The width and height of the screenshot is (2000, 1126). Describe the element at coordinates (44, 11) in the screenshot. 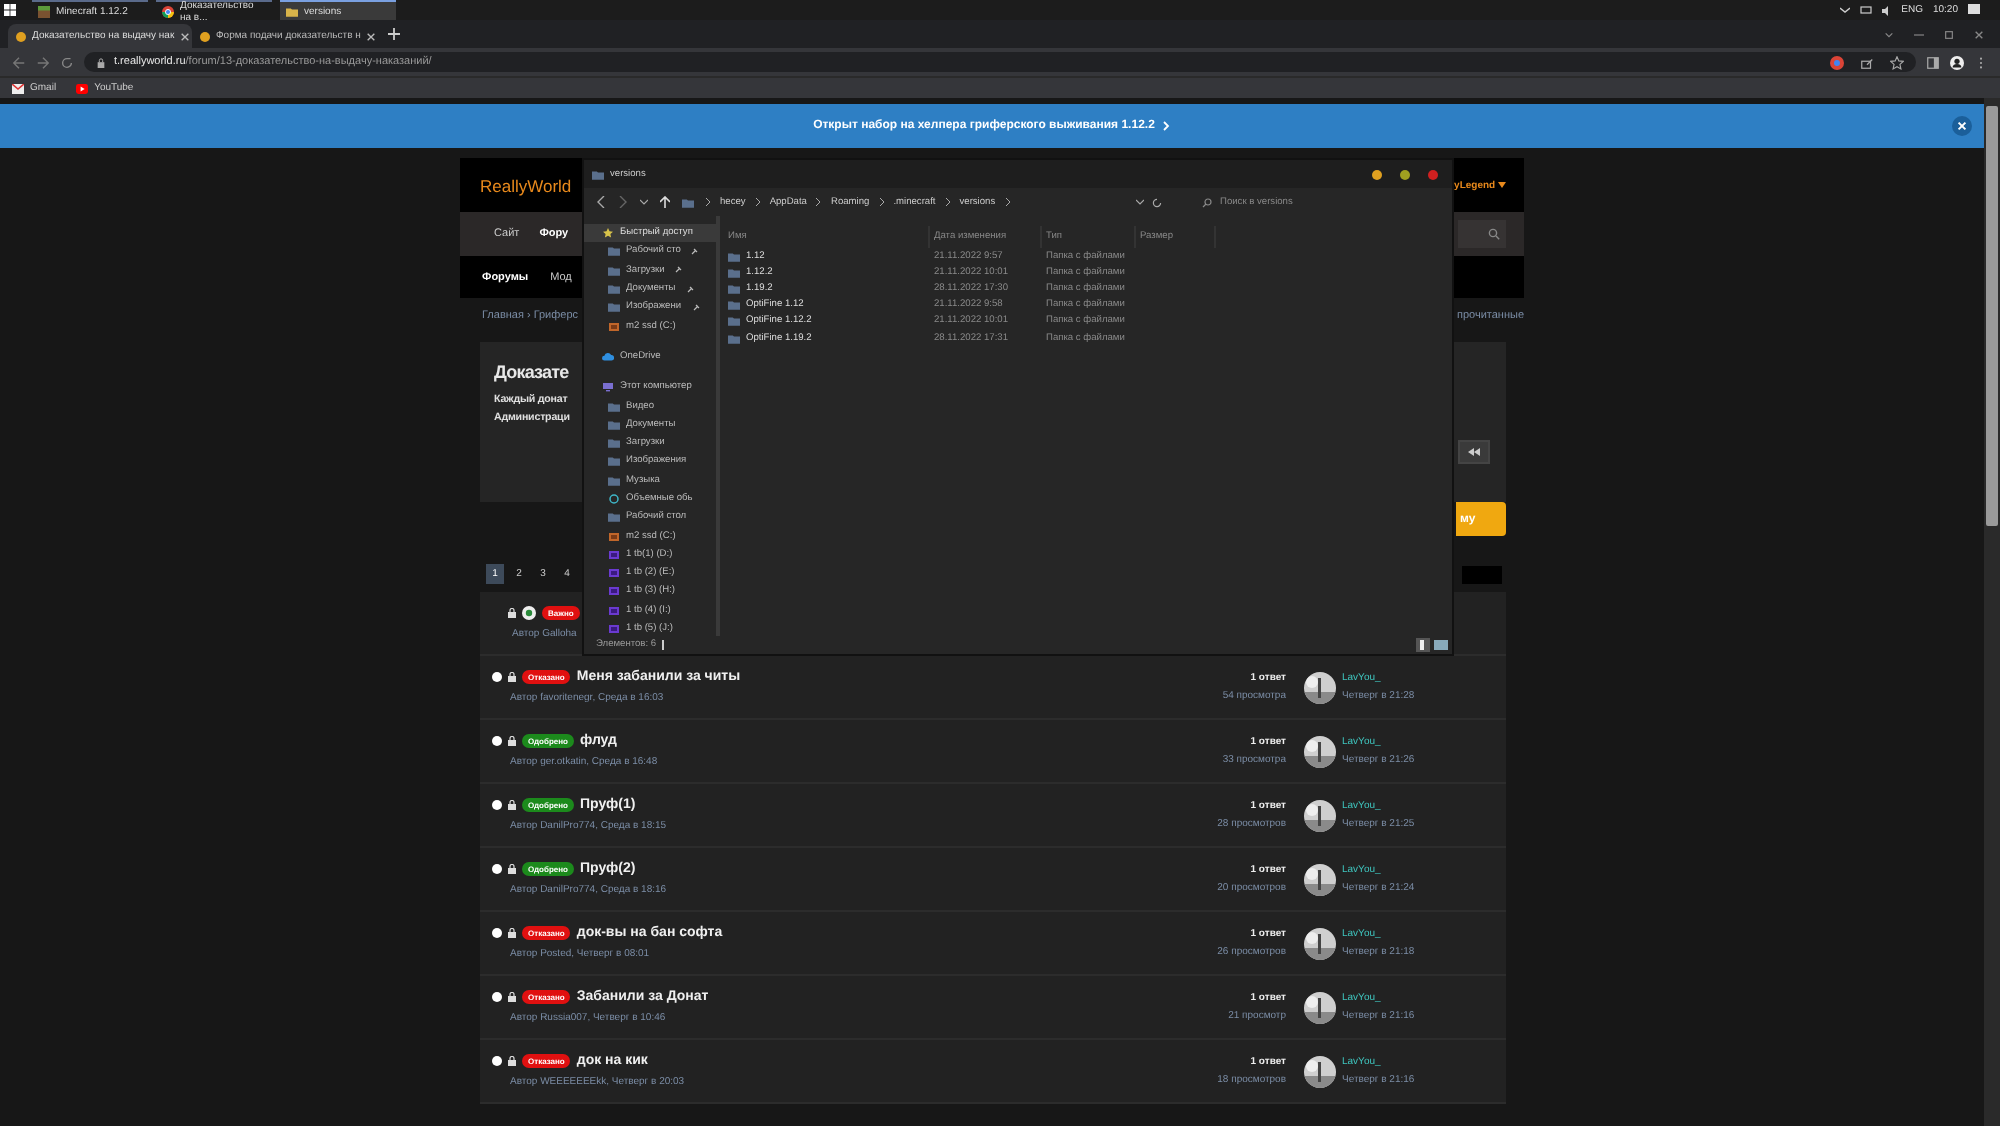

I see `grass-block-icon` at that location.